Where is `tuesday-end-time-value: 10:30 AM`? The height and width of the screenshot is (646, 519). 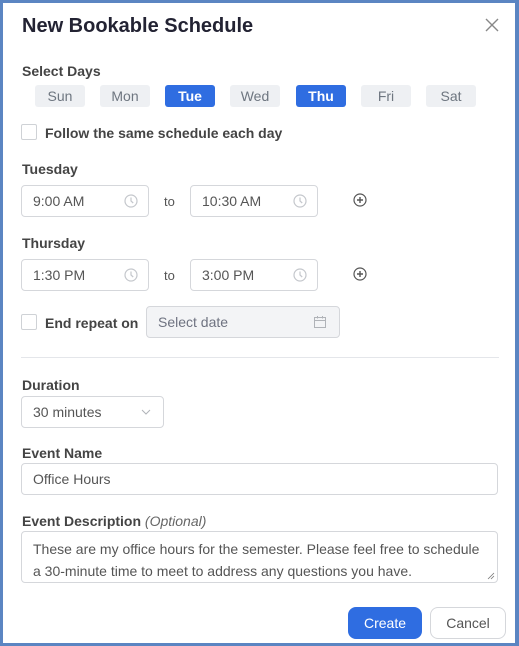
tuesday-end-time-value: 10:30 AM is located at coordinates (232, 201).